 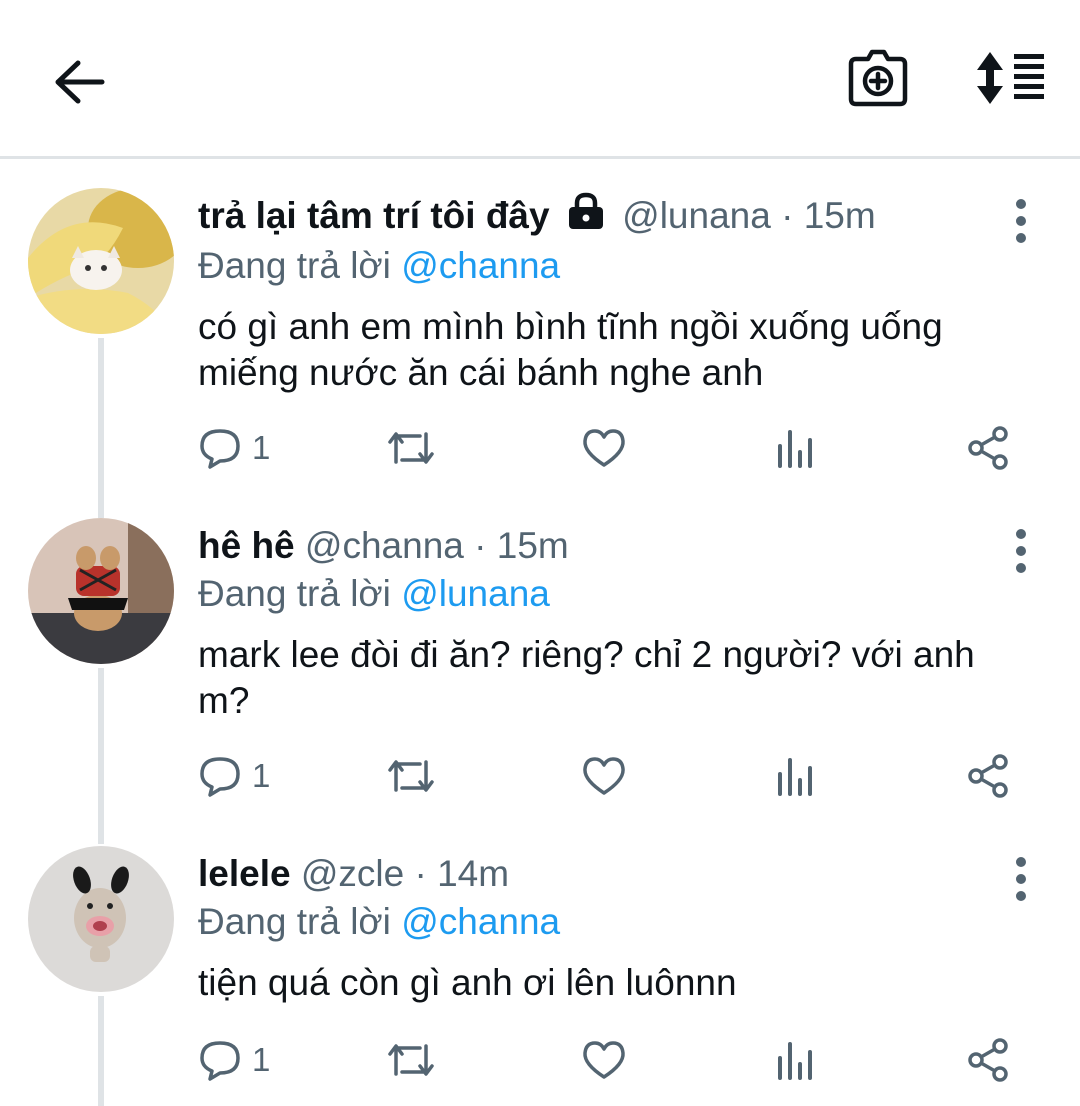 What do you see at coordinates (475, 593) in the screenshot?
I see `reply-mention-link: @lunana` at bounding box center [475, 593].